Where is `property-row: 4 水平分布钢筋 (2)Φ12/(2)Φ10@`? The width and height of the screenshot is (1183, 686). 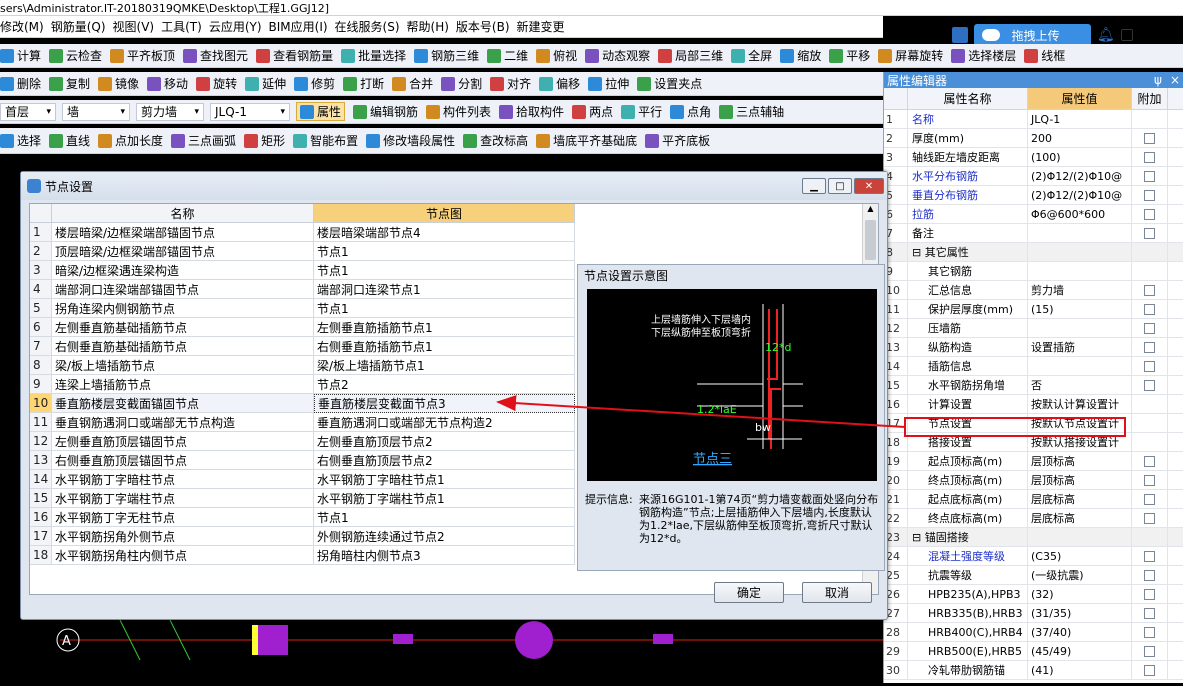 property-row: 4 水平分布钢筋 (2)Φ12/(2)Φ10@ is located at coordinates (1033, 176).